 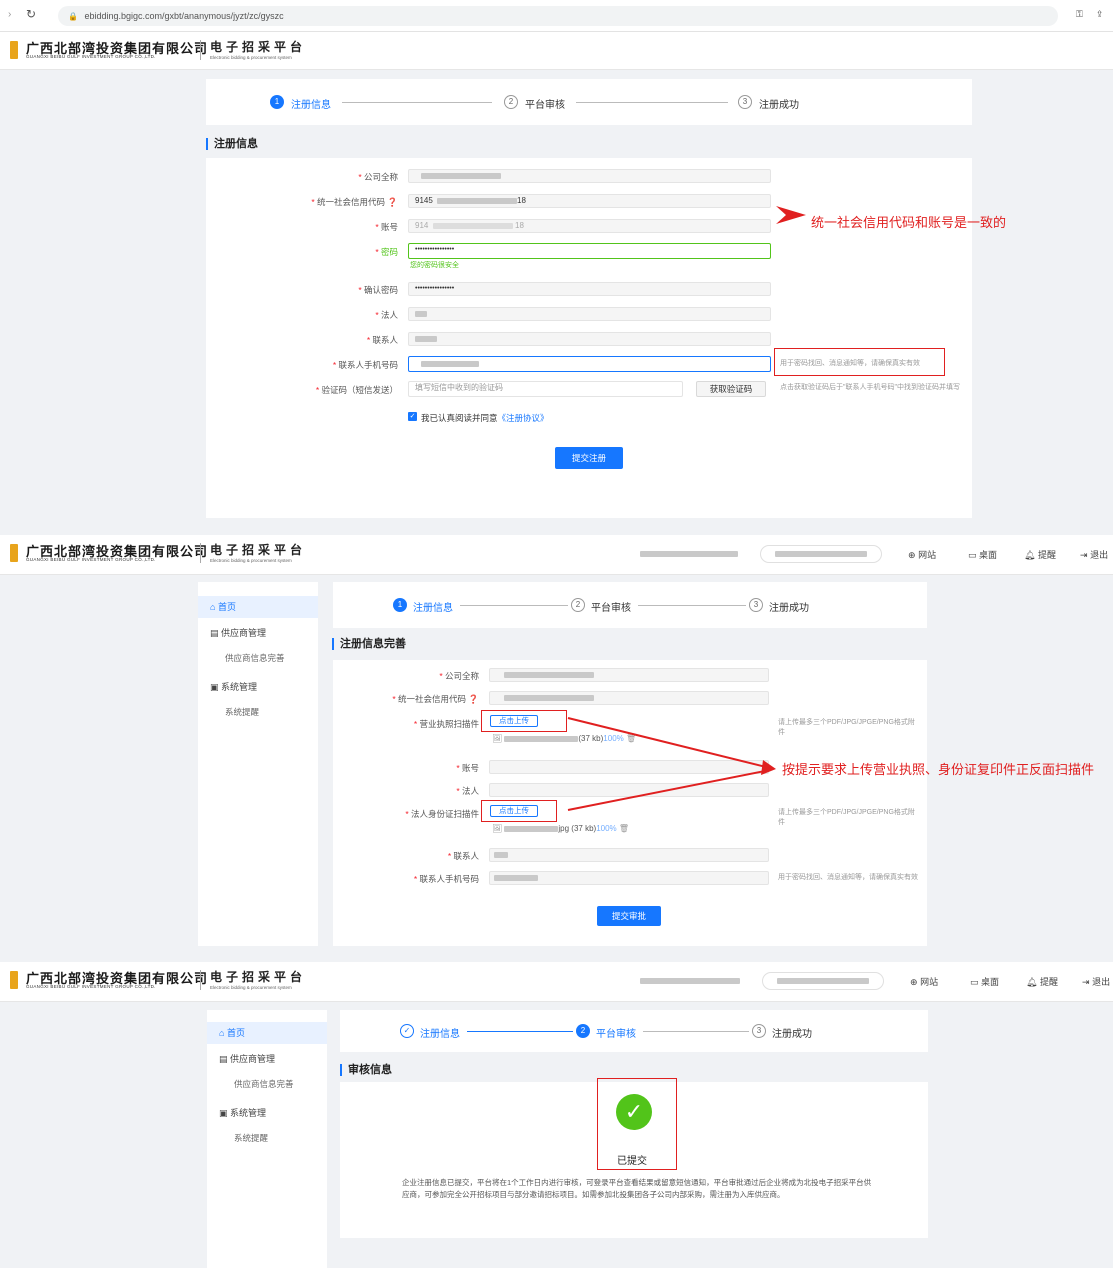 What do you see at coordinates (578, 605) in the screenshot?
I see `step-2-number: 2` at bounding box center [578, 605].